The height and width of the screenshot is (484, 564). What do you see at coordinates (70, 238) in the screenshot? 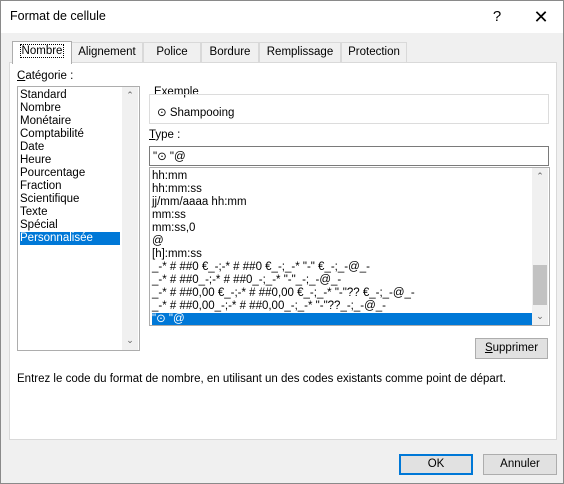
I see `category-item-personnalisee: Personnalisée` at bounding box center [70, 238].